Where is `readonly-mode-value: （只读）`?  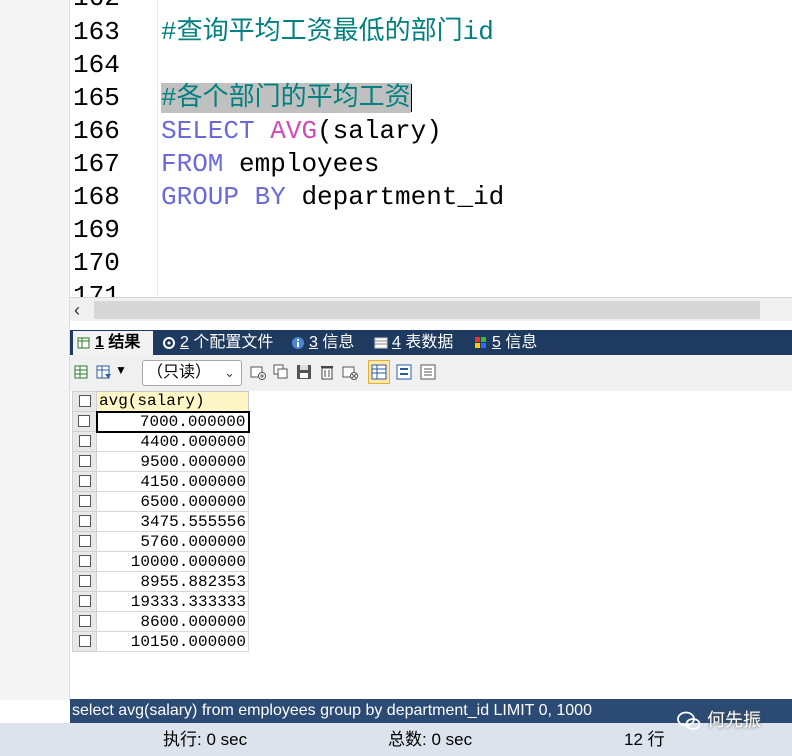 readonly-mode-value: （只读） is located at coordinates (179, 372).